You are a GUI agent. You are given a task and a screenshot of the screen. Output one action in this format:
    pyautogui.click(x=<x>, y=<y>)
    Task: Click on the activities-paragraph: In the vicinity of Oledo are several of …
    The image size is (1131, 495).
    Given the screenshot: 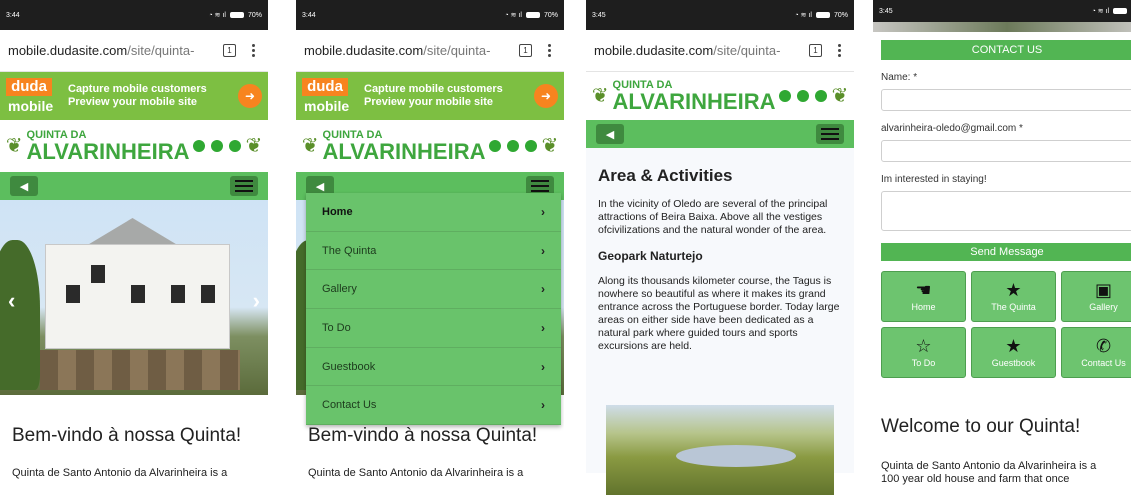 What is the action you would take?
    pyautogui.click(x=713, y=217)
    